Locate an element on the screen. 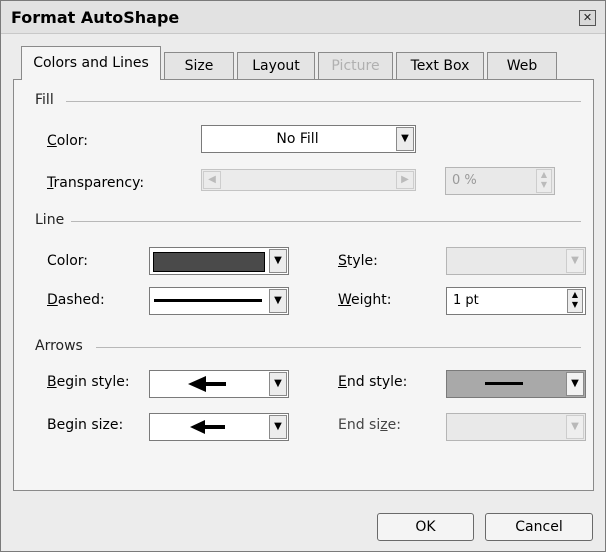  begin-style-dropdown: ▼ is located at coordinates (219, 384).